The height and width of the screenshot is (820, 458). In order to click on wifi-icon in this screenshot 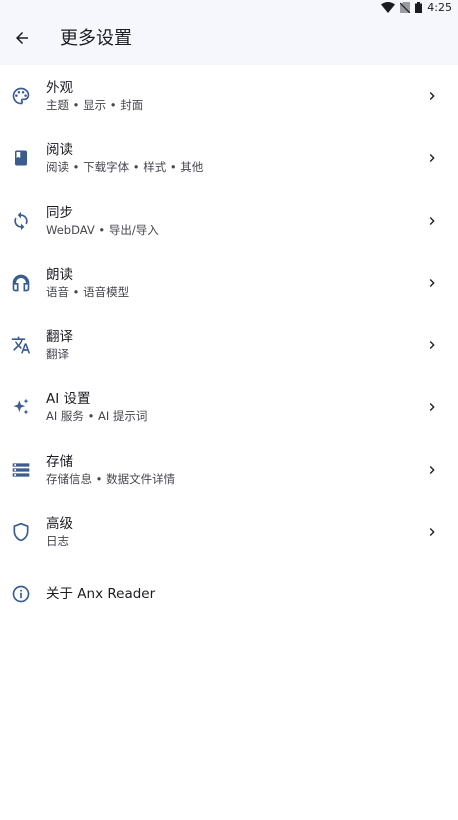, I will do `click(388, 7)`.